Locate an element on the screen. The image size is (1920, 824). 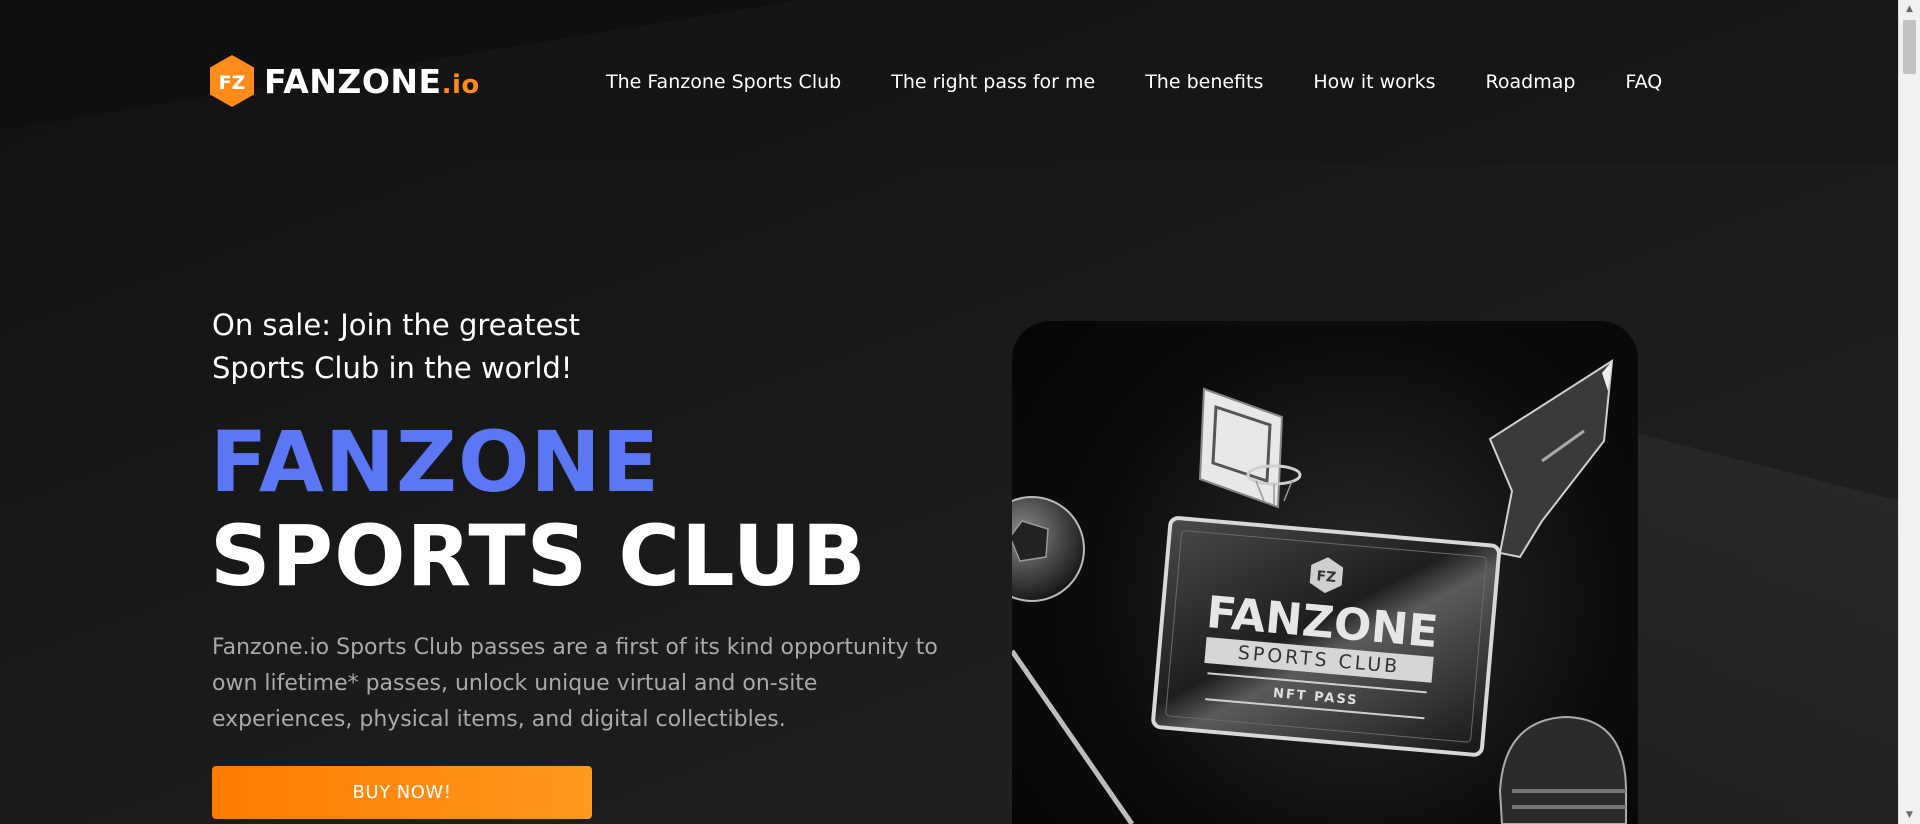
soccer-ball-icon is located at coordinates (1048, 549).